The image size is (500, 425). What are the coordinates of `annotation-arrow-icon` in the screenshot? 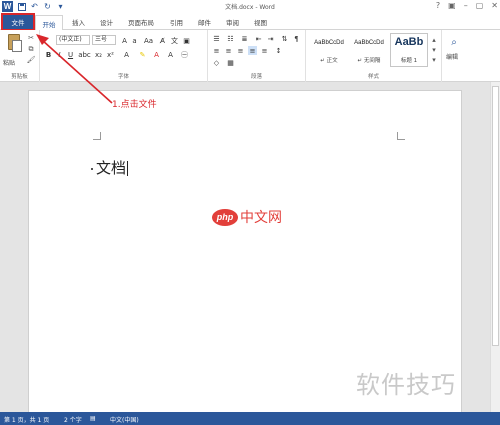 It's located at (74, 69).